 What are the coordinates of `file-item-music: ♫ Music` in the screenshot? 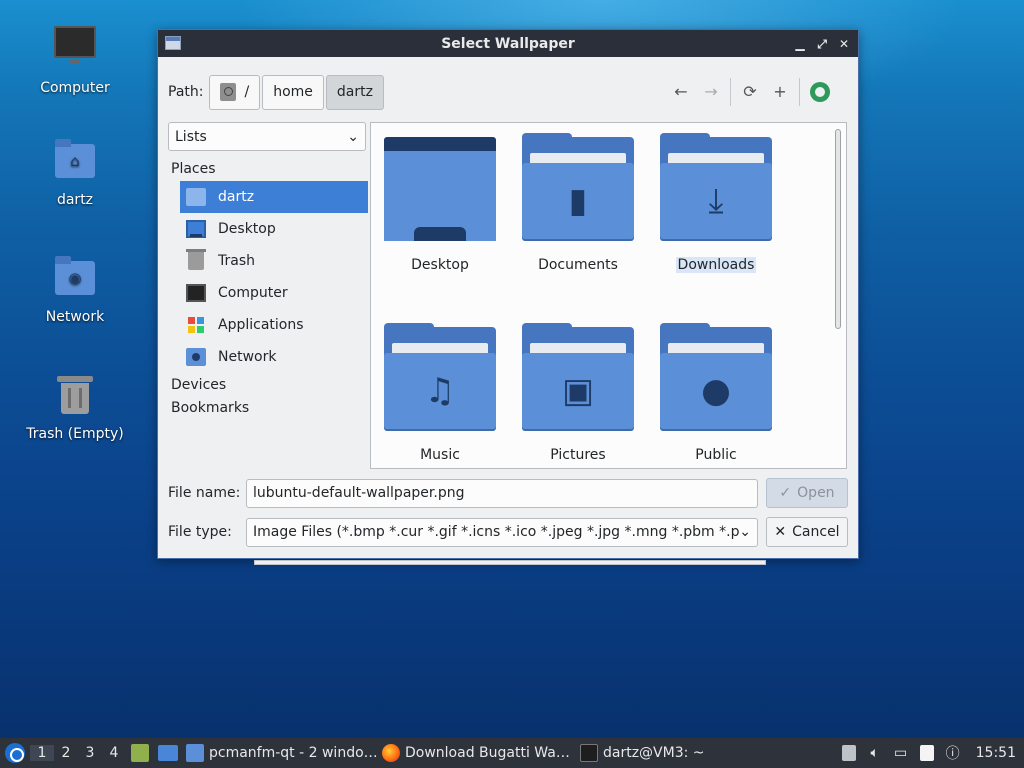 It's located at (440, 393).